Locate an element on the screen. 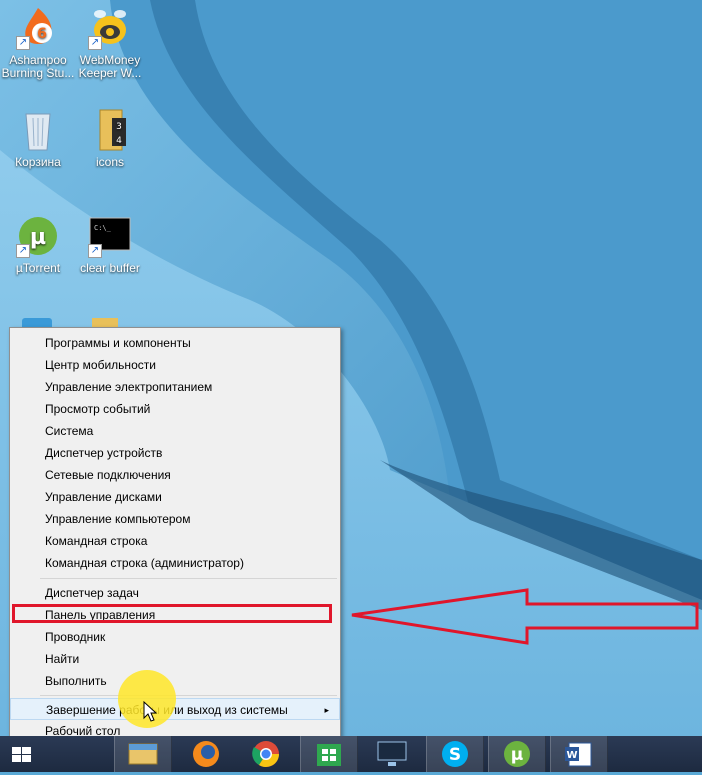  menu-item-system: Система is located at coordinates (175, 431).